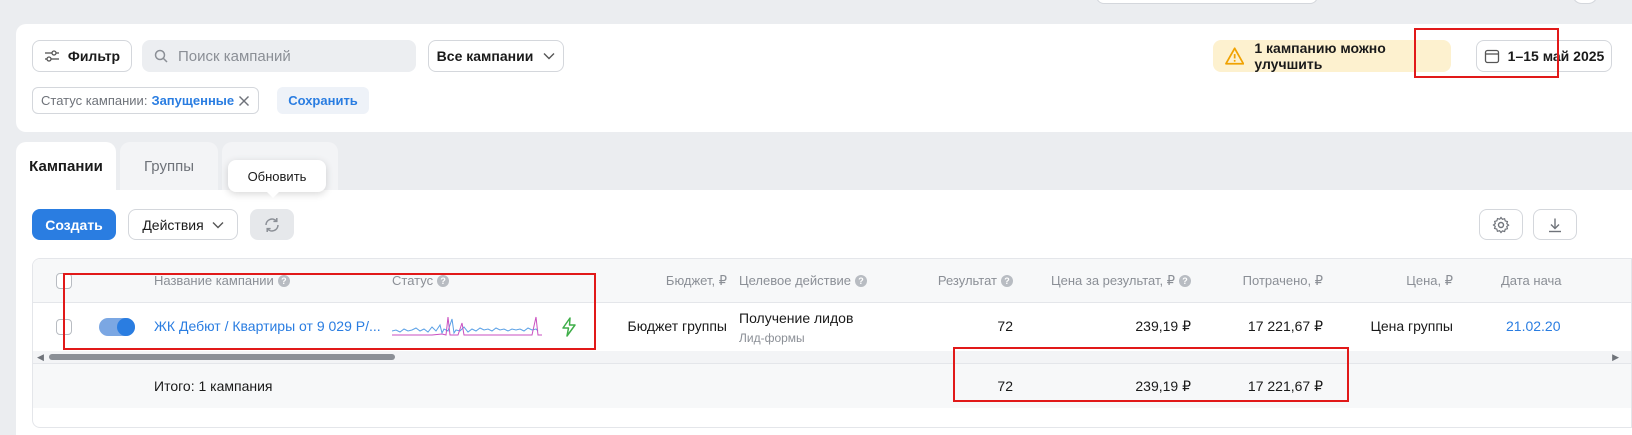 The width and height of the screenshot is (1632, 435). Describe the element at coordinates (1005, 326) in the screenshot. I see `row-result: 72` at that location.